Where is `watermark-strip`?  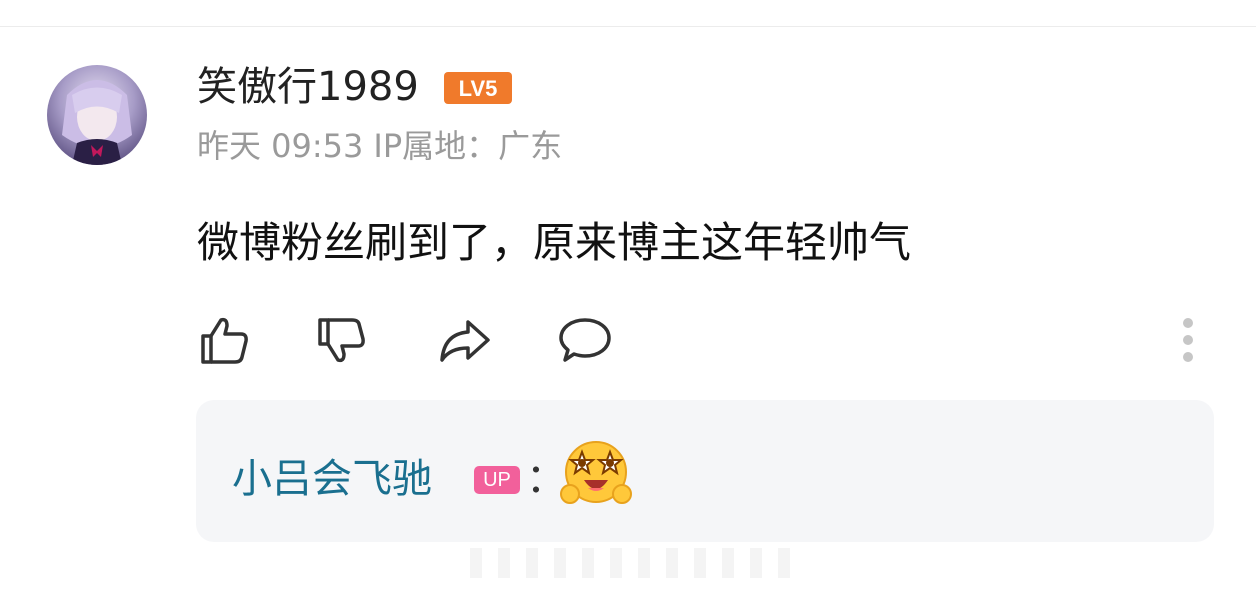
watermark-strip is located at coordinates (635, 563).